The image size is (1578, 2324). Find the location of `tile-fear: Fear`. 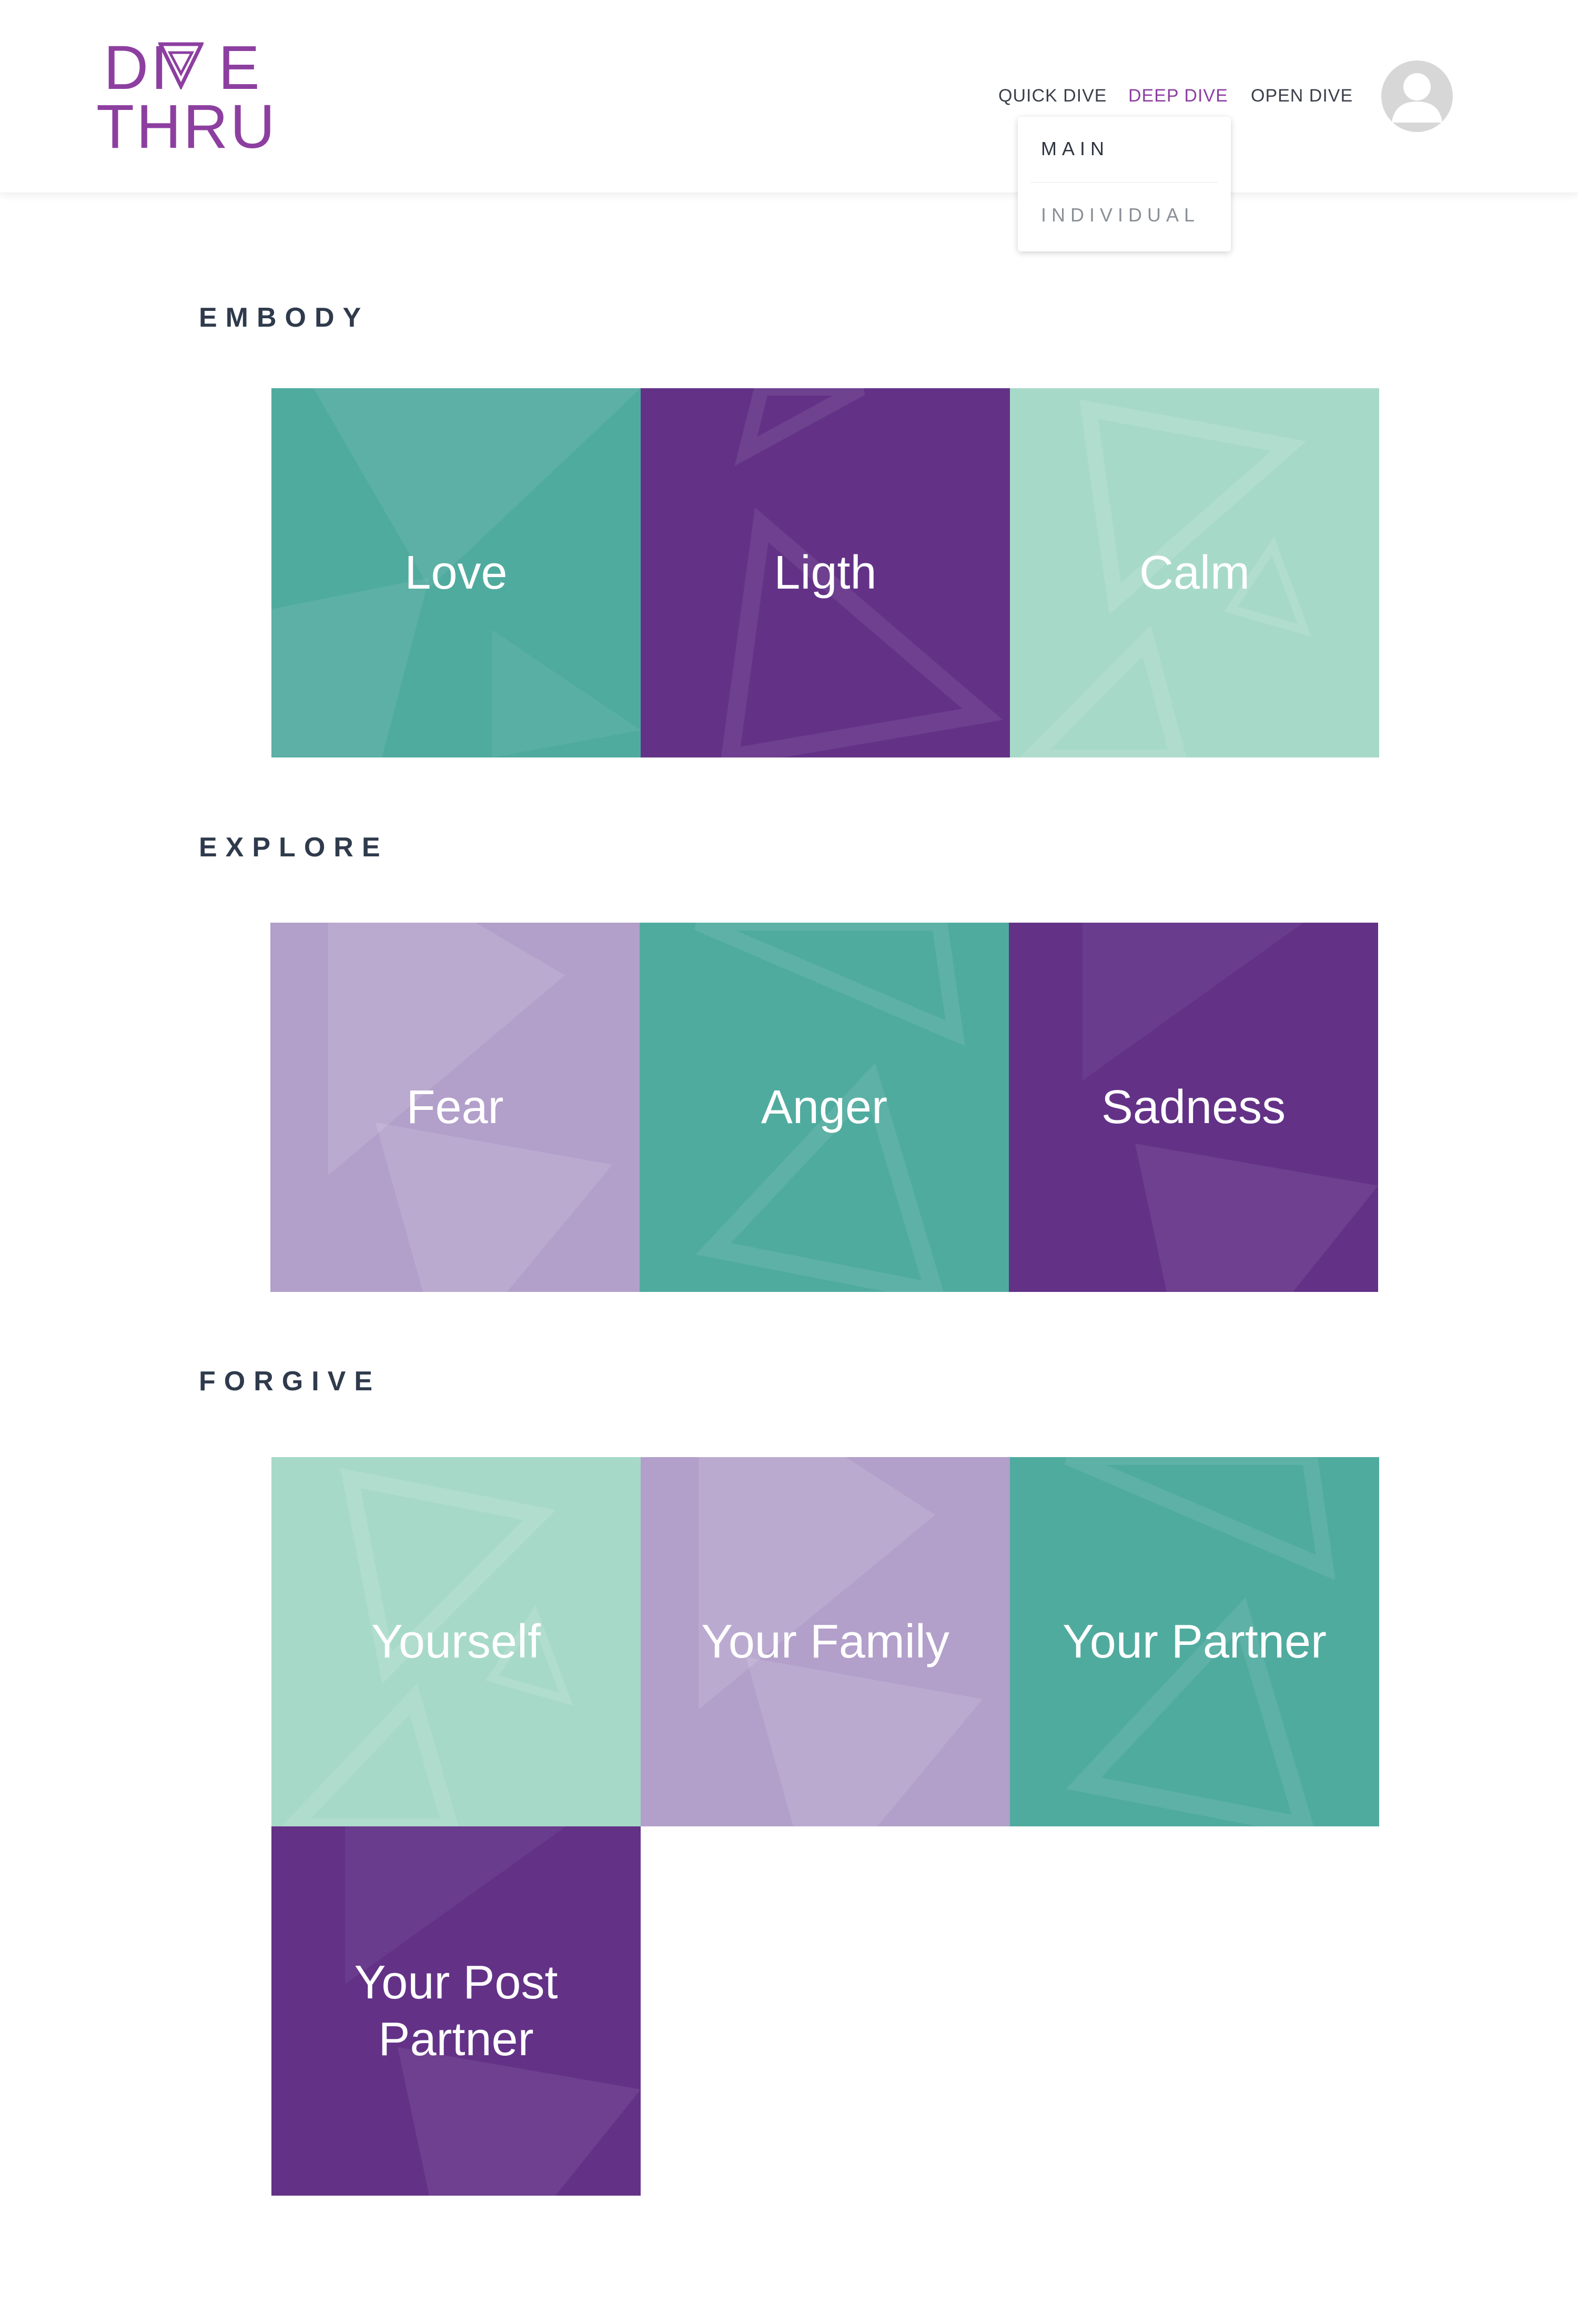

tile-fear: Fear is located at coordinates (455, 1107).